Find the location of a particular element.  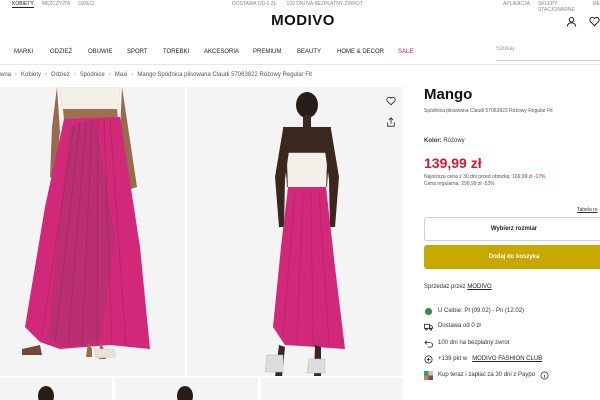

search-input is located at coordinates (548, 49).